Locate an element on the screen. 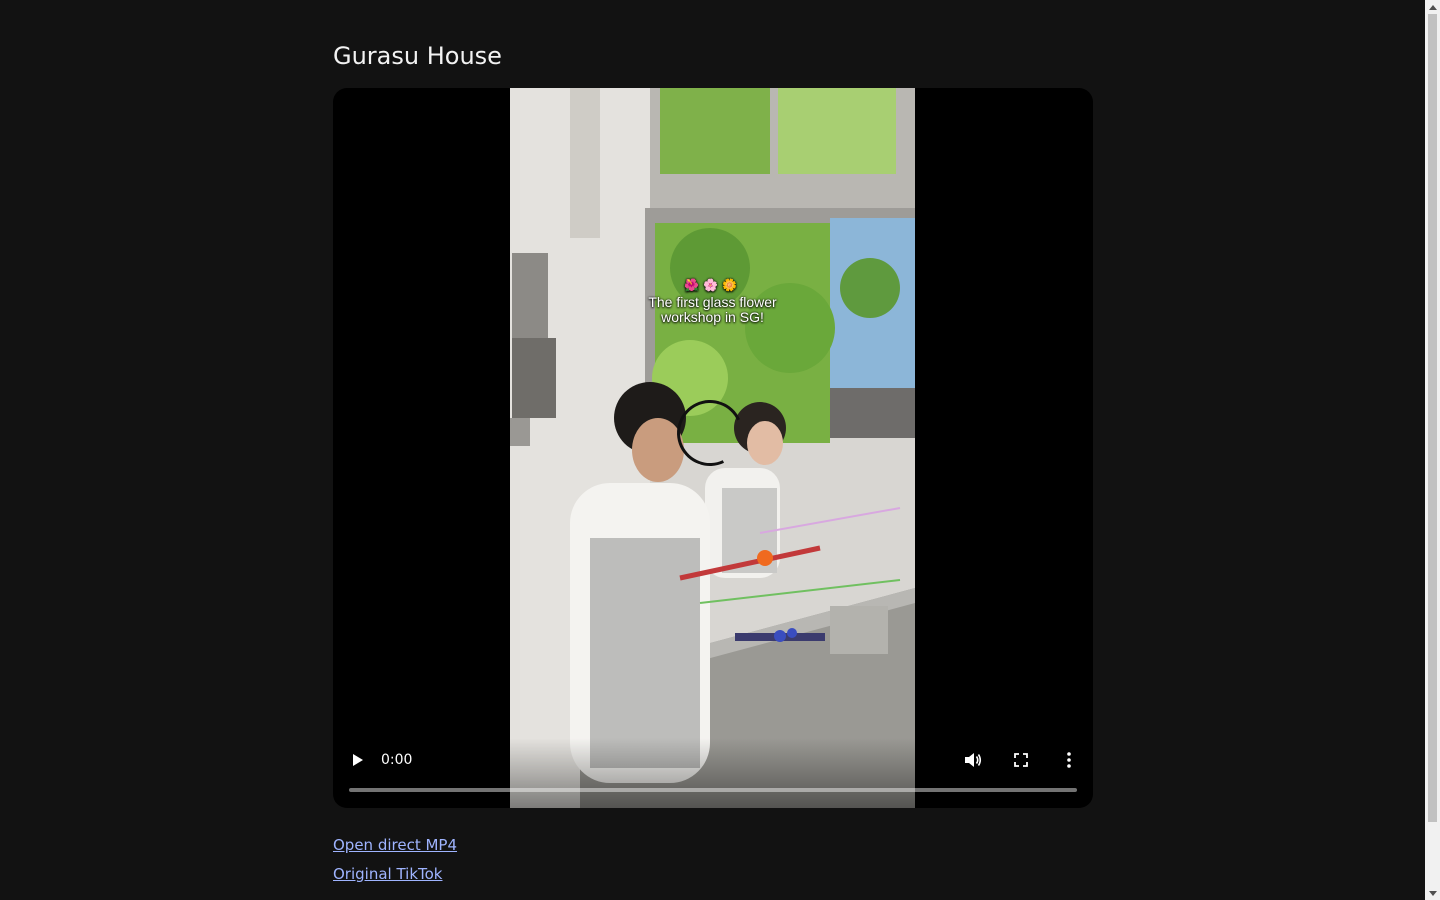  progress-bar is located at coordinates (713, 790).